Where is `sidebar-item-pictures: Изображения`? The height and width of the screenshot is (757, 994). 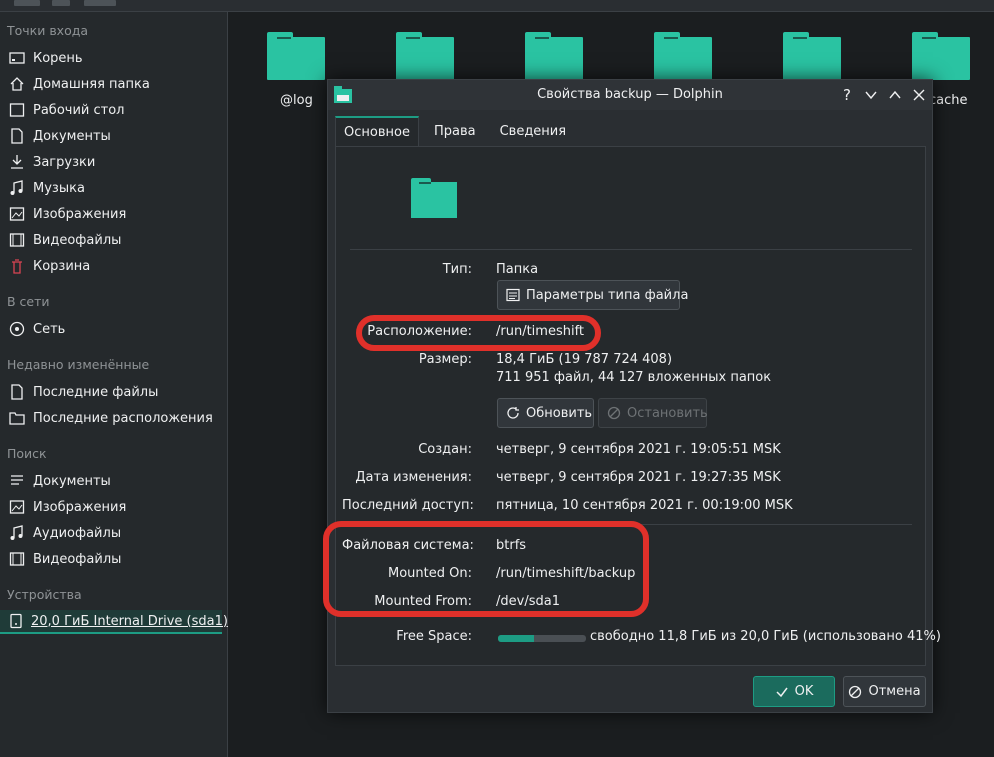
sidebar-item-pictures: Изображения is located at coordinates (111, 214).